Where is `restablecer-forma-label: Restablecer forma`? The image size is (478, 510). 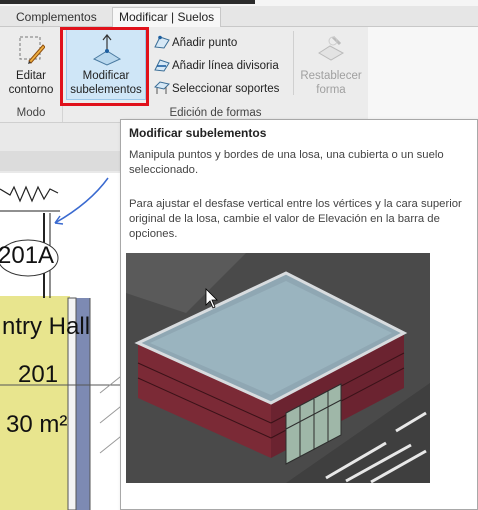 restablecer-forma-label: Restablecer forma is located at coordinates (331, 83).